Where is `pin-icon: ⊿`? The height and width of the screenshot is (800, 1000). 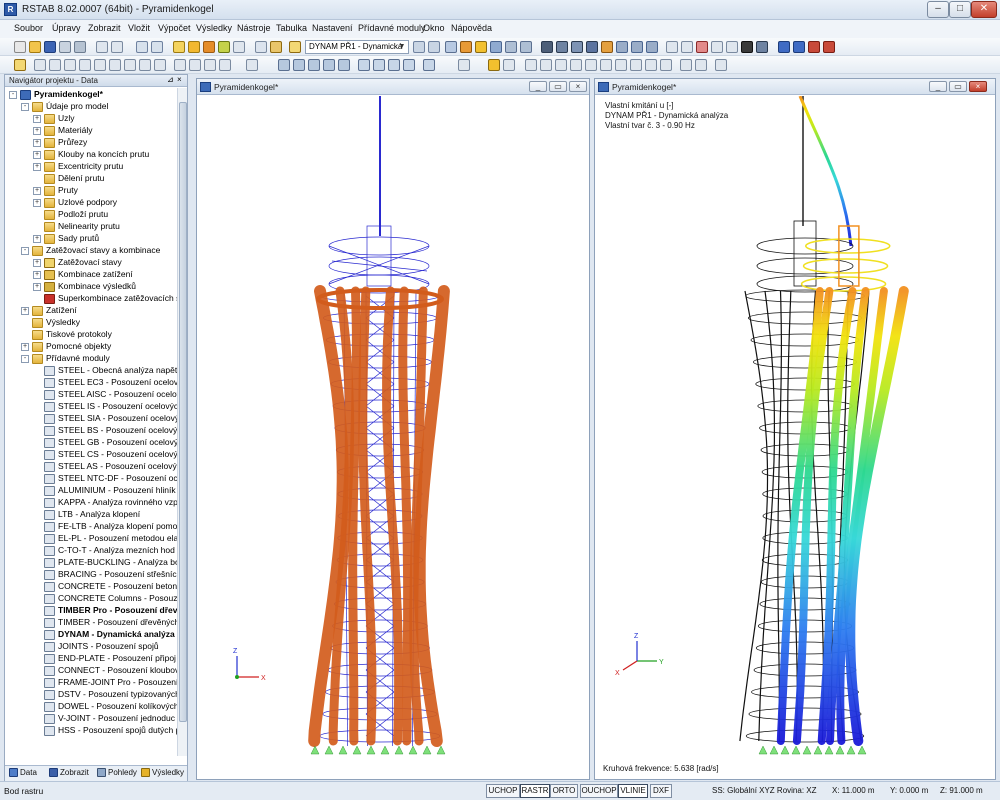
pin-icon: ⊿ is located at coordinates (170, 79).